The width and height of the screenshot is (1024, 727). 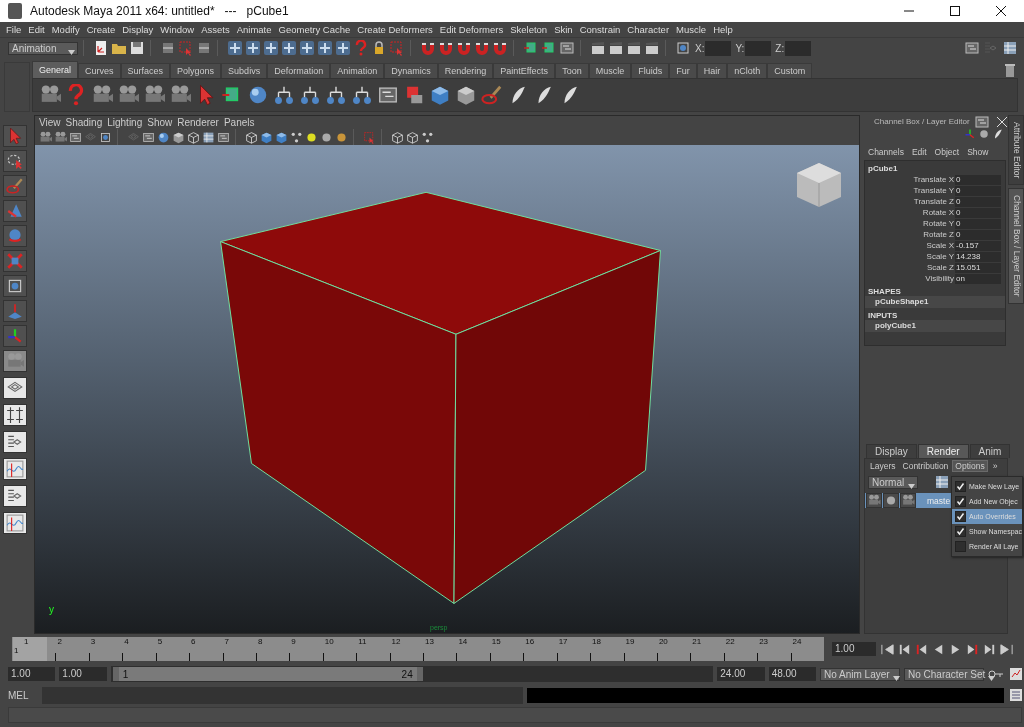 I want to click on panel-menu: Object, so click(x=947, y=152).